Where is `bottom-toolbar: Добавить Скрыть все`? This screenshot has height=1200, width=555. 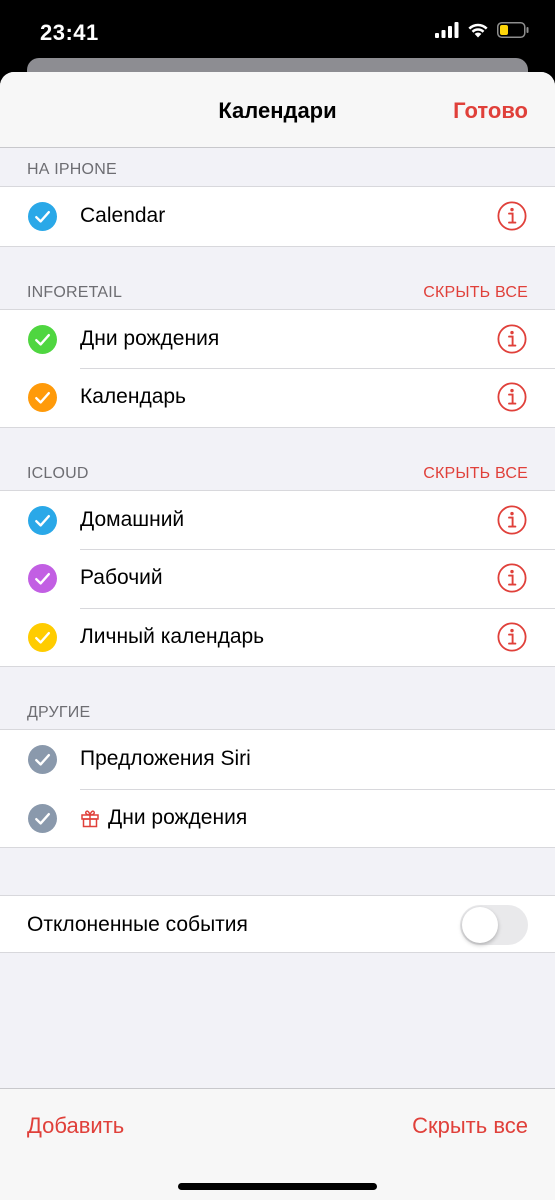 bottom-toolbar: Добавить Скрыть все is located at coordinates (277, 1144).